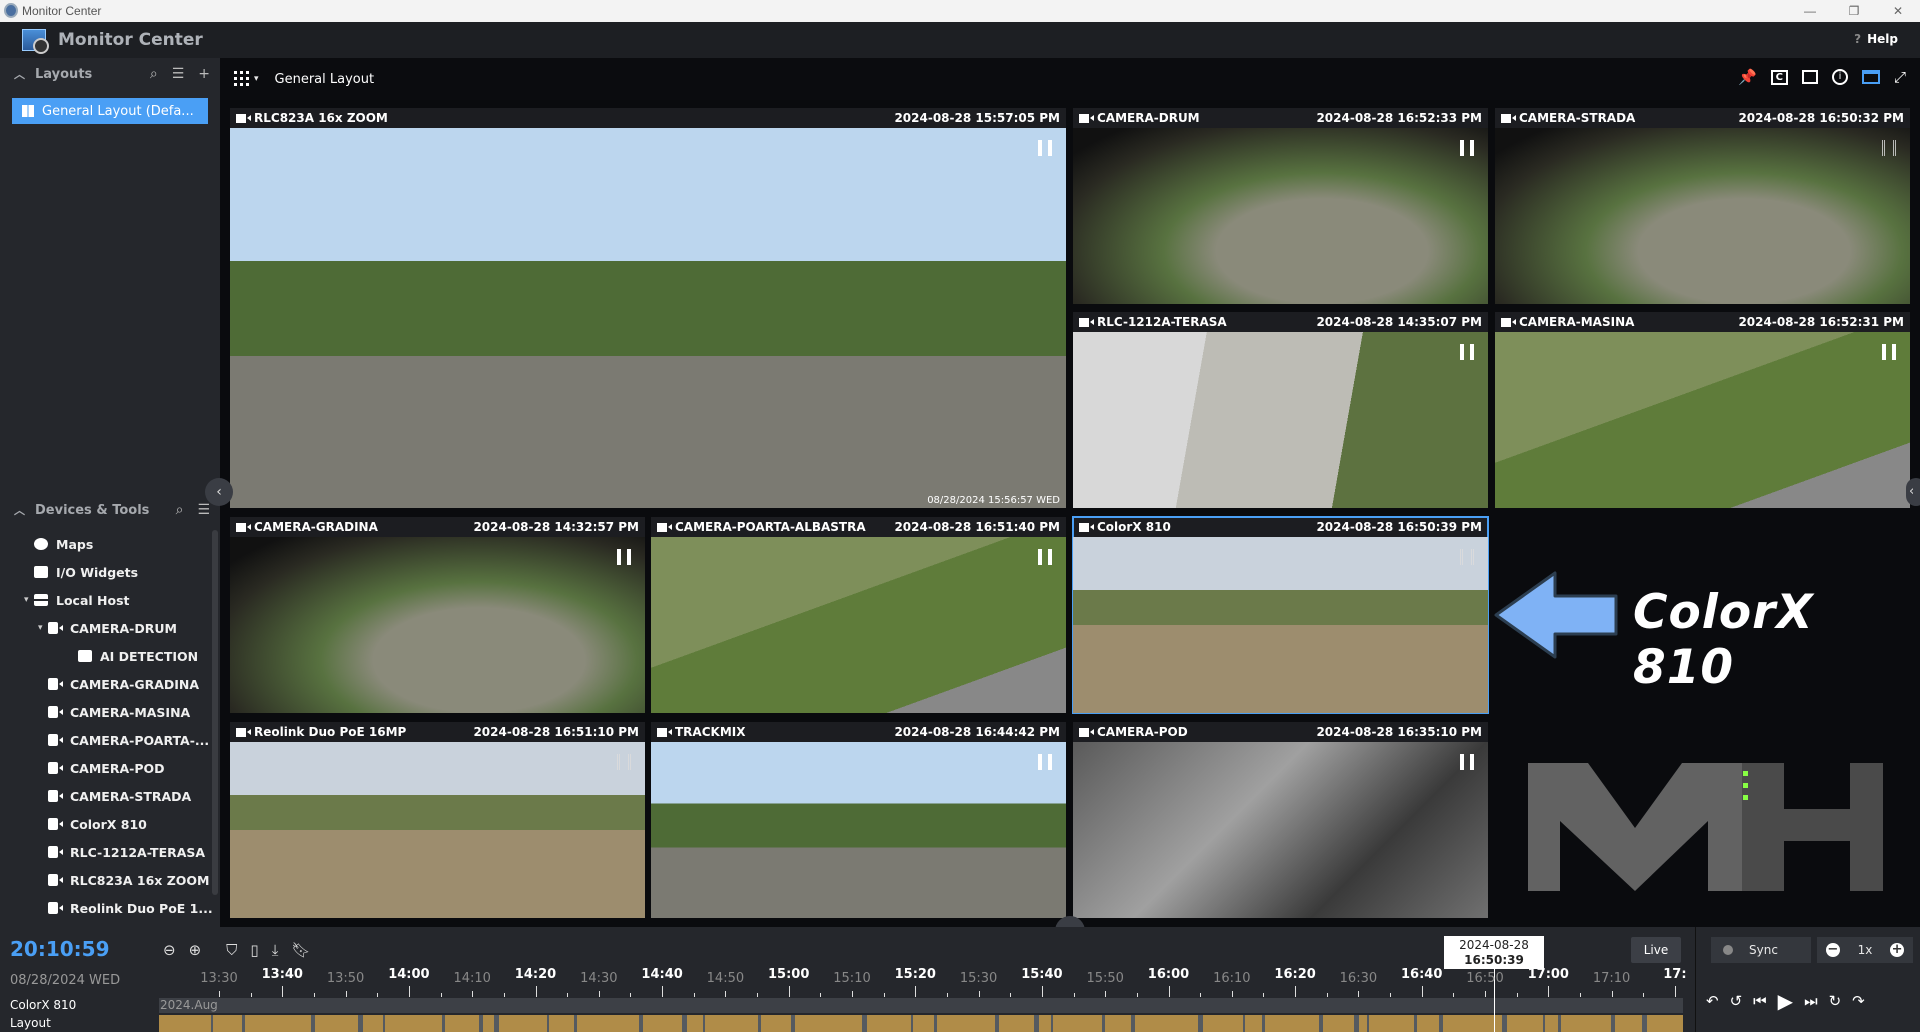 The height and width of the screenshot is (1032, 1920). What do you see at coordinates (921, 1023) in the screenshot?
I see `layout-recording-track` at bounding box center [921, 1023].